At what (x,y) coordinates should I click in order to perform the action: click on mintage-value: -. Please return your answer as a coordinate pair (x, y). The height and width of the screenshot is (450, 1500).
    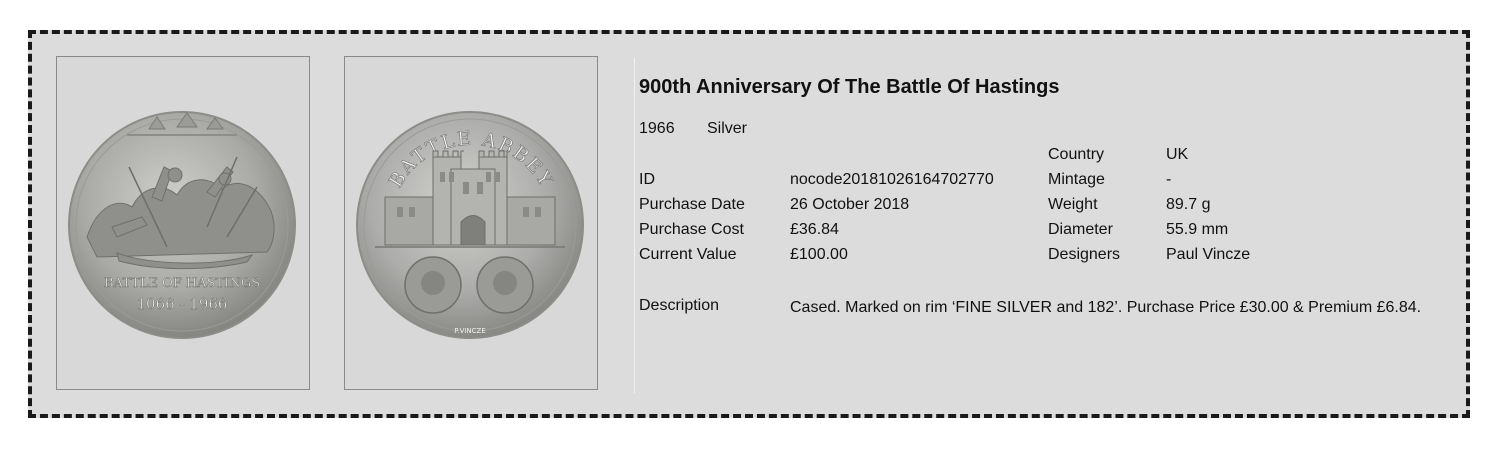
    Looking at the image, I should click on (1169, 179).